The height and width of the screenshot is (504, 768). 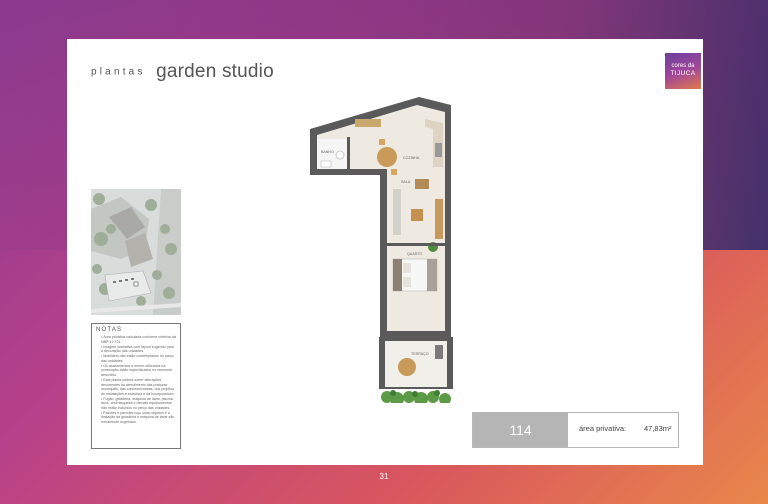 What do you see at coordinates (411, 158) in the screenshot?
I see `room-label-kitchen: COZINHA` at bounding box center [411, 158].